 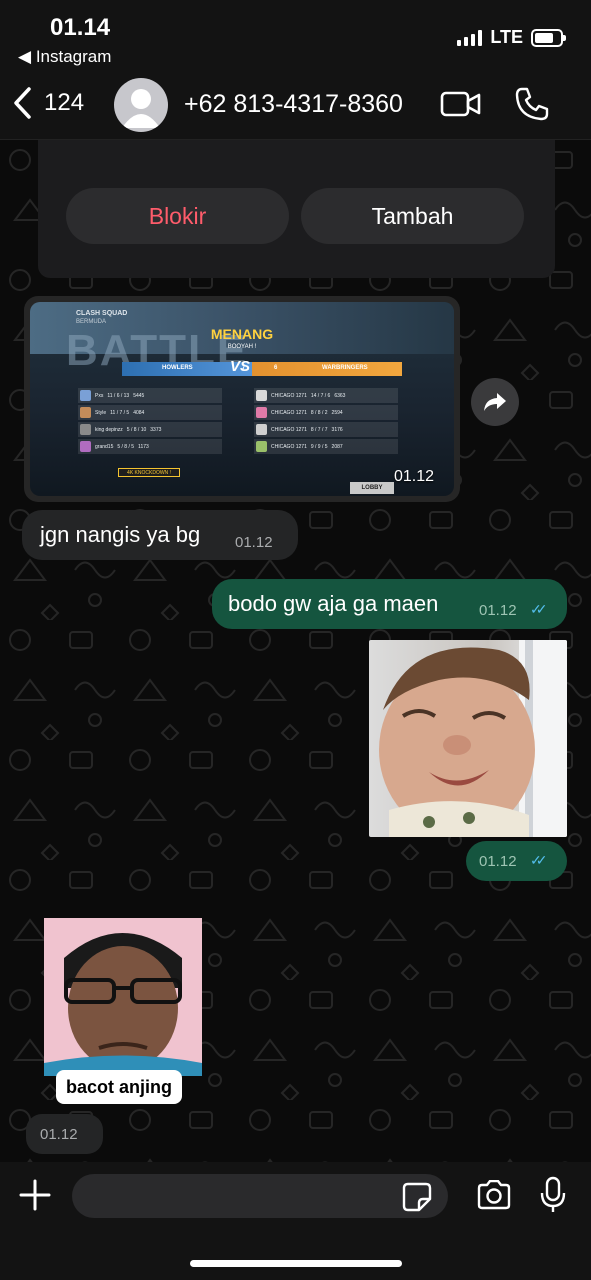 What do you see at coordinates (333, 603) in the screenshot?
I see `message-text: bodo gw aja ga maen` at bounding box center [333, 603].